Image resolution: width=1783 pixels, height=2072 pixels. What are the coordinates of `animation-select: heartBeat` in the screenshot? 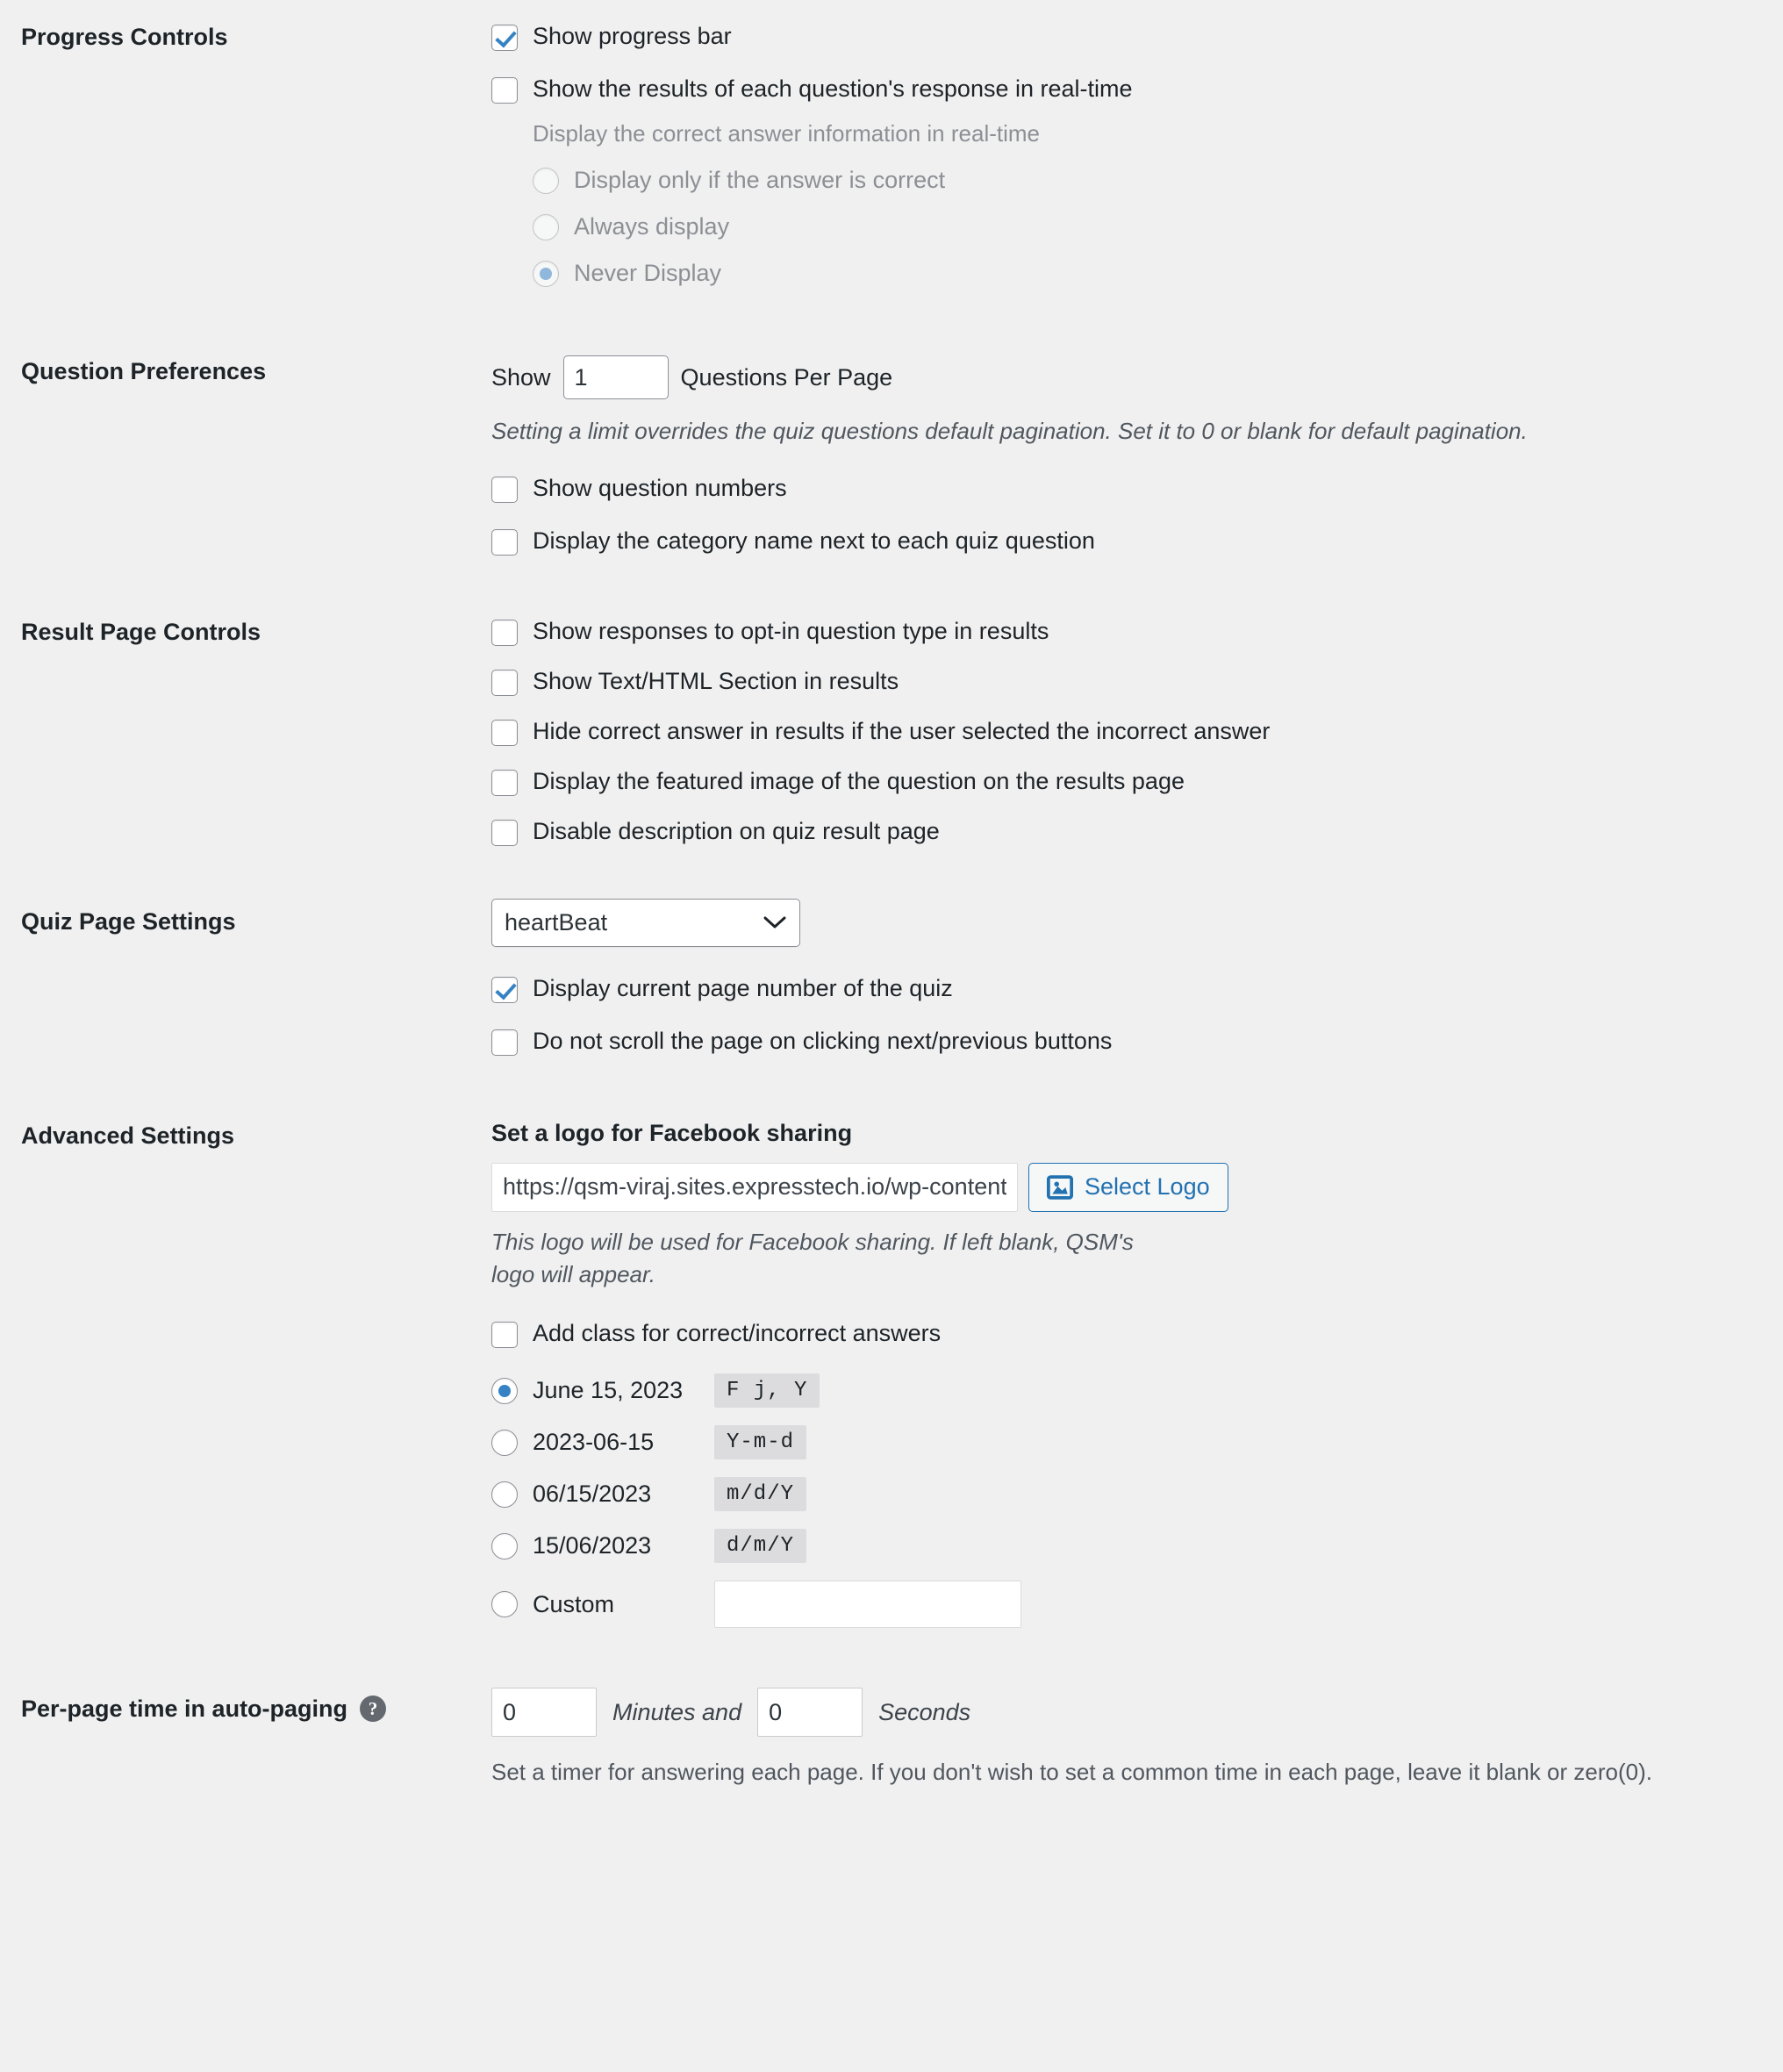 It's located at (645, 923).